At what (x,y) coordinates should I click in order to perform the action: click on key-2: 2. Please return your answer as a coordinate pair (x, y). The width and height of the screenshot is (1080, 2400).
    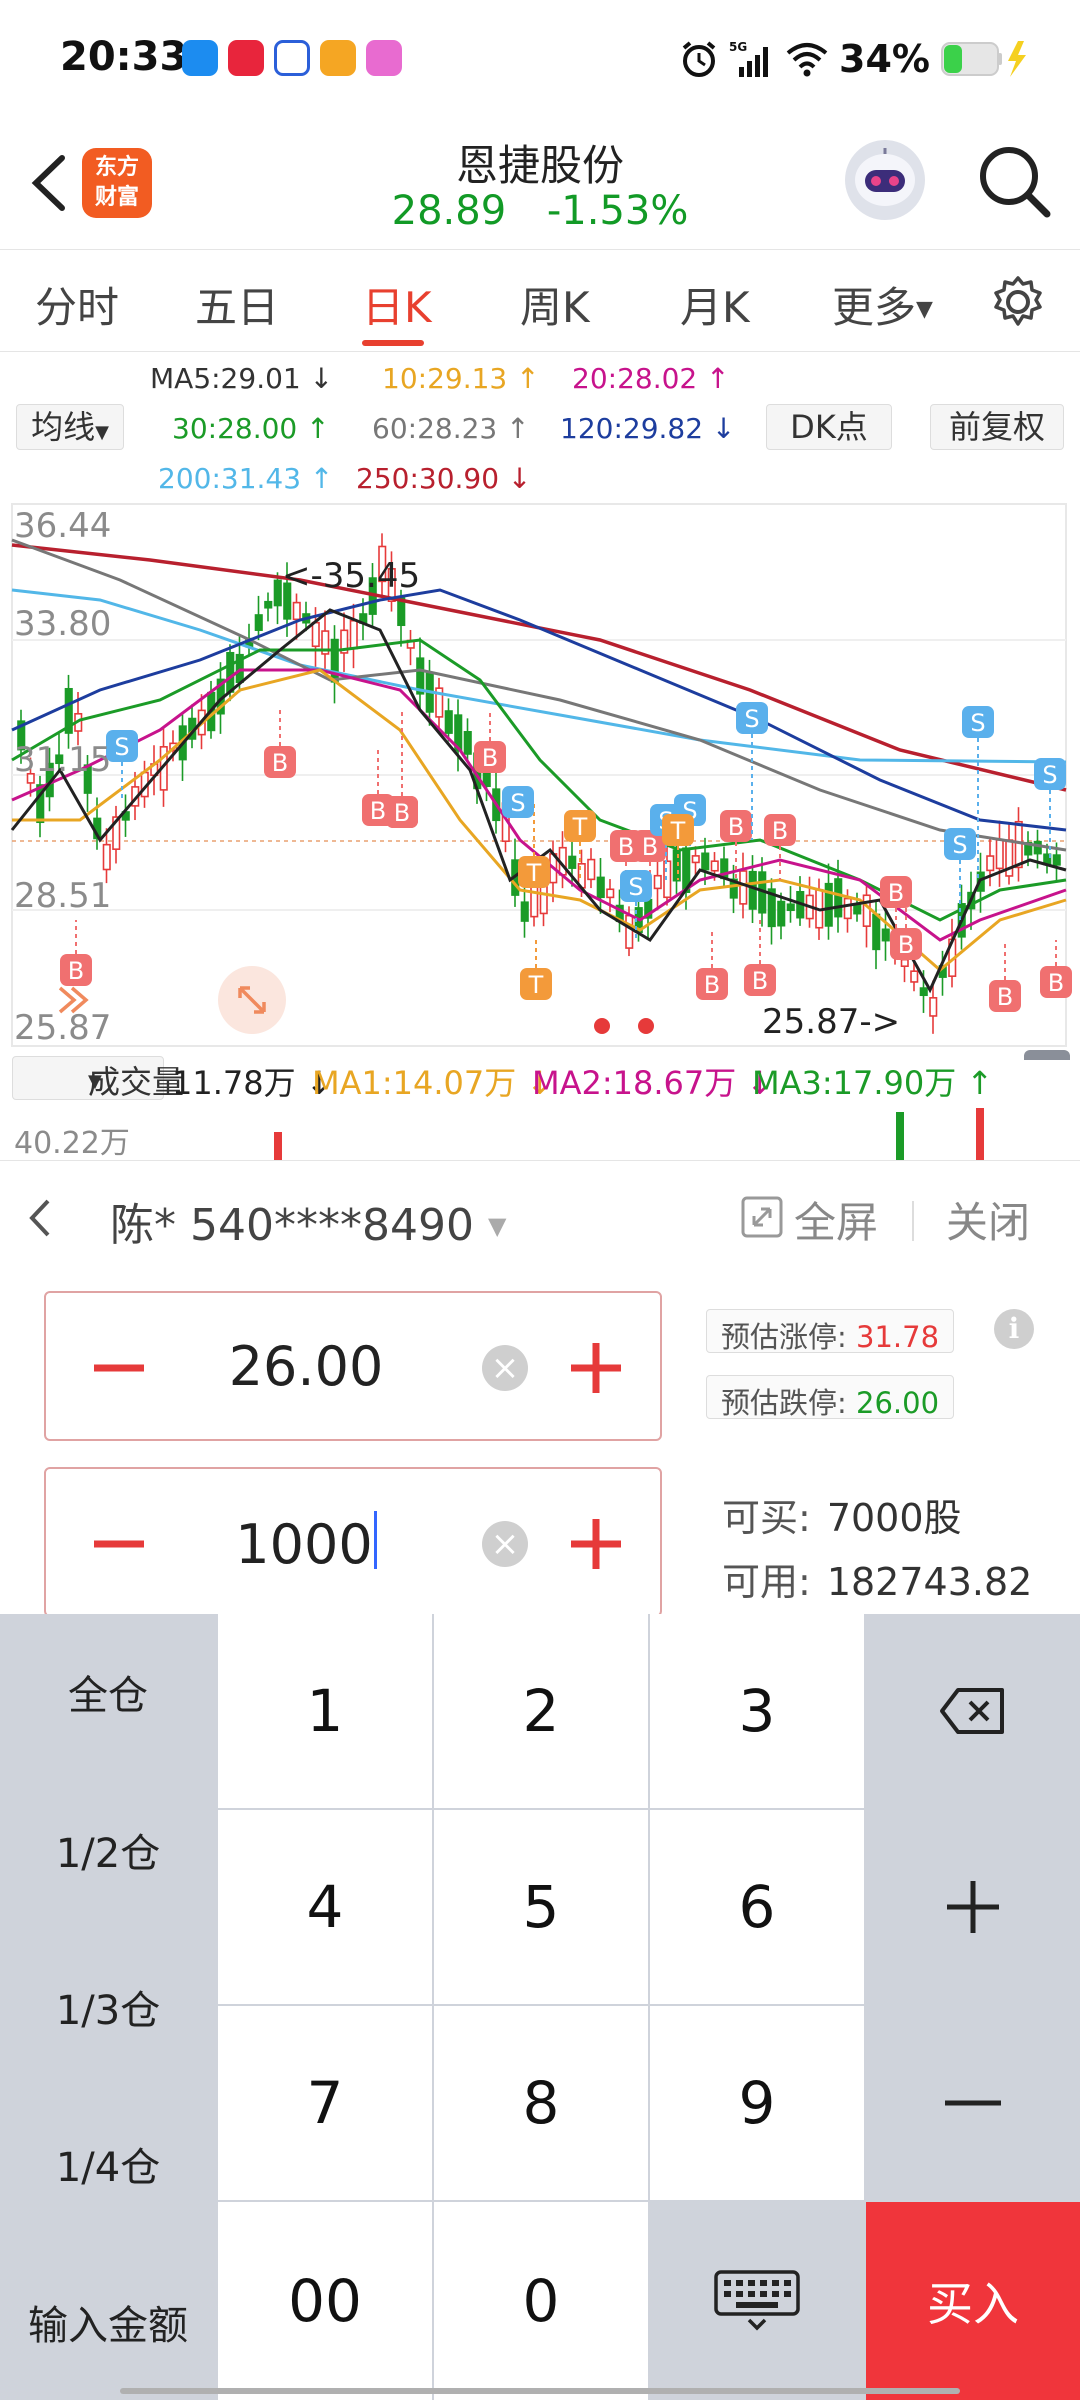
    Looking at the image, I should click on (541, 1711).